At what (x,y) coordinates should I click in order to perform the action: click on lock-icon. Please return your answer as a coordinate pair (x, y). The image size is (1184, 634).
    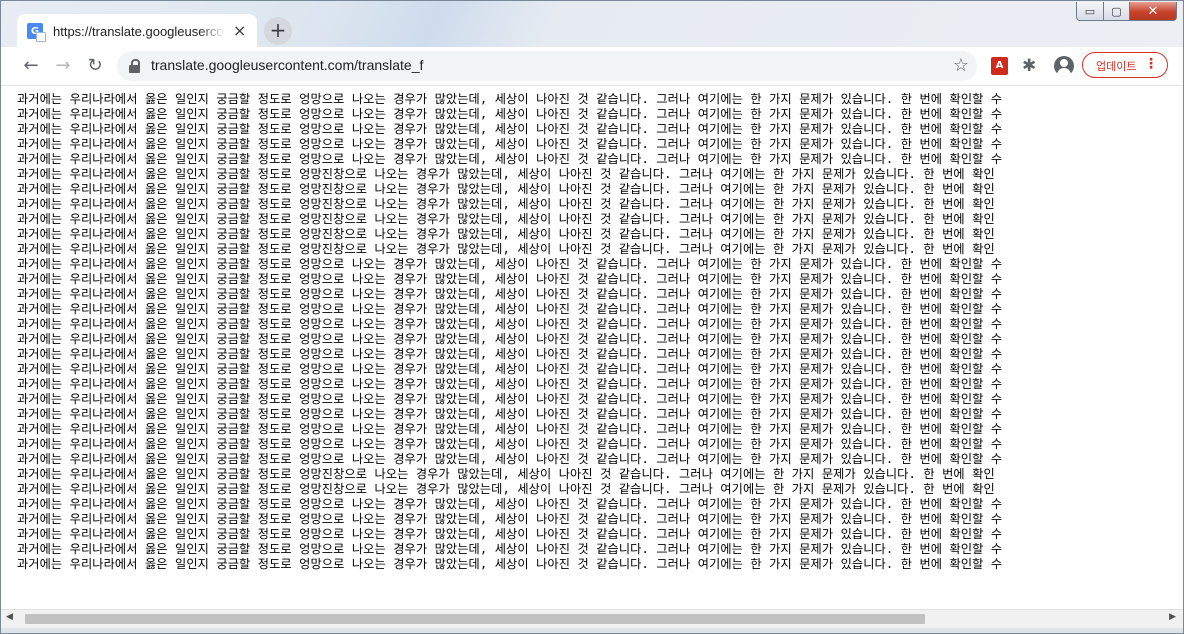
    Looking at the image, I should click on (134, 66).